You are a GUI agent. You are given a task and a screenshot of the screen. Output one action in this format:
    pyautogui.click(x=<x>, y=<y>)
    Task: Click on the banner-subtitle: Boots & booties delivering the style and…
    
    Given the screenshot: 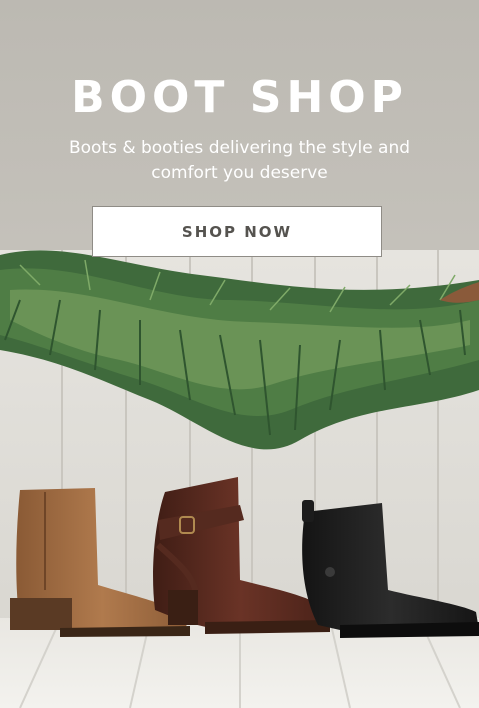 What is the action you would take?
    pyautogui.click(x=239, y=160)
    